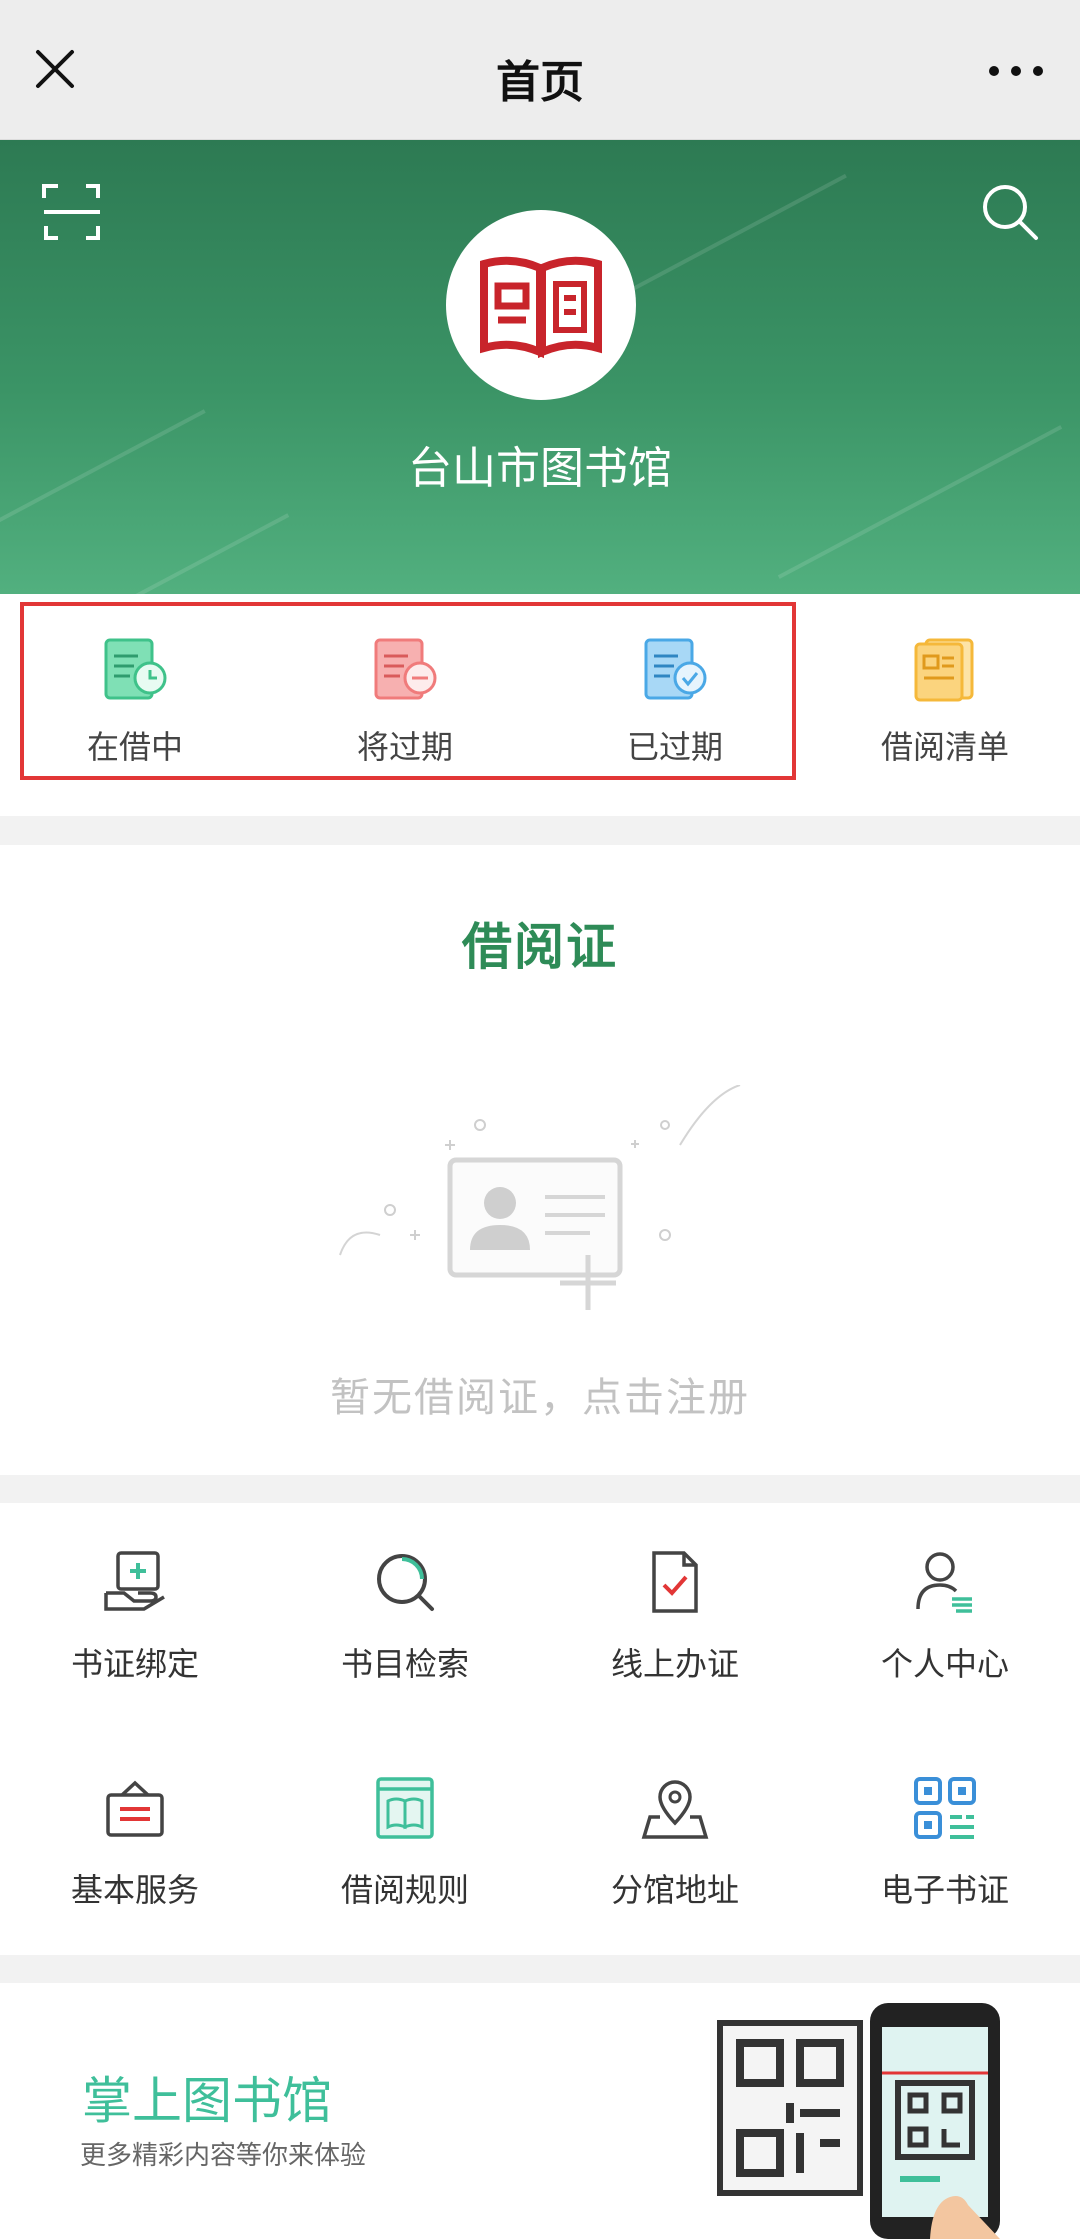  What do you see at coordinates (135, 701) in the screenshot?
I see `quick-action-borrowing: 在借中` at bounding box center [135, 701].